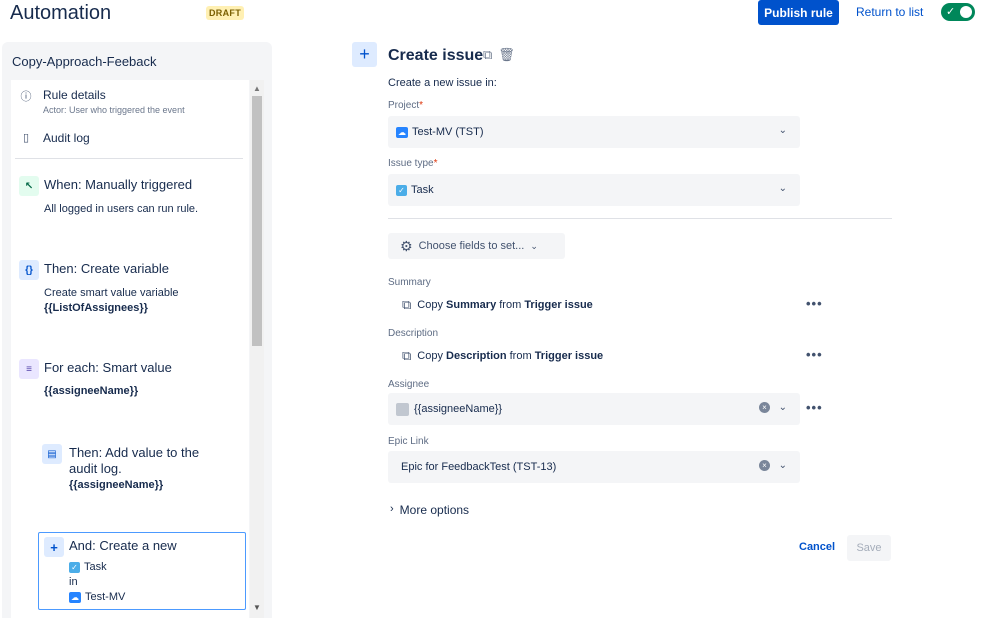 The image size is (999, 618). Describe the element at coordinates (52, 454) in the screenshot. I see `audit-log-icon: ▤` at that location.